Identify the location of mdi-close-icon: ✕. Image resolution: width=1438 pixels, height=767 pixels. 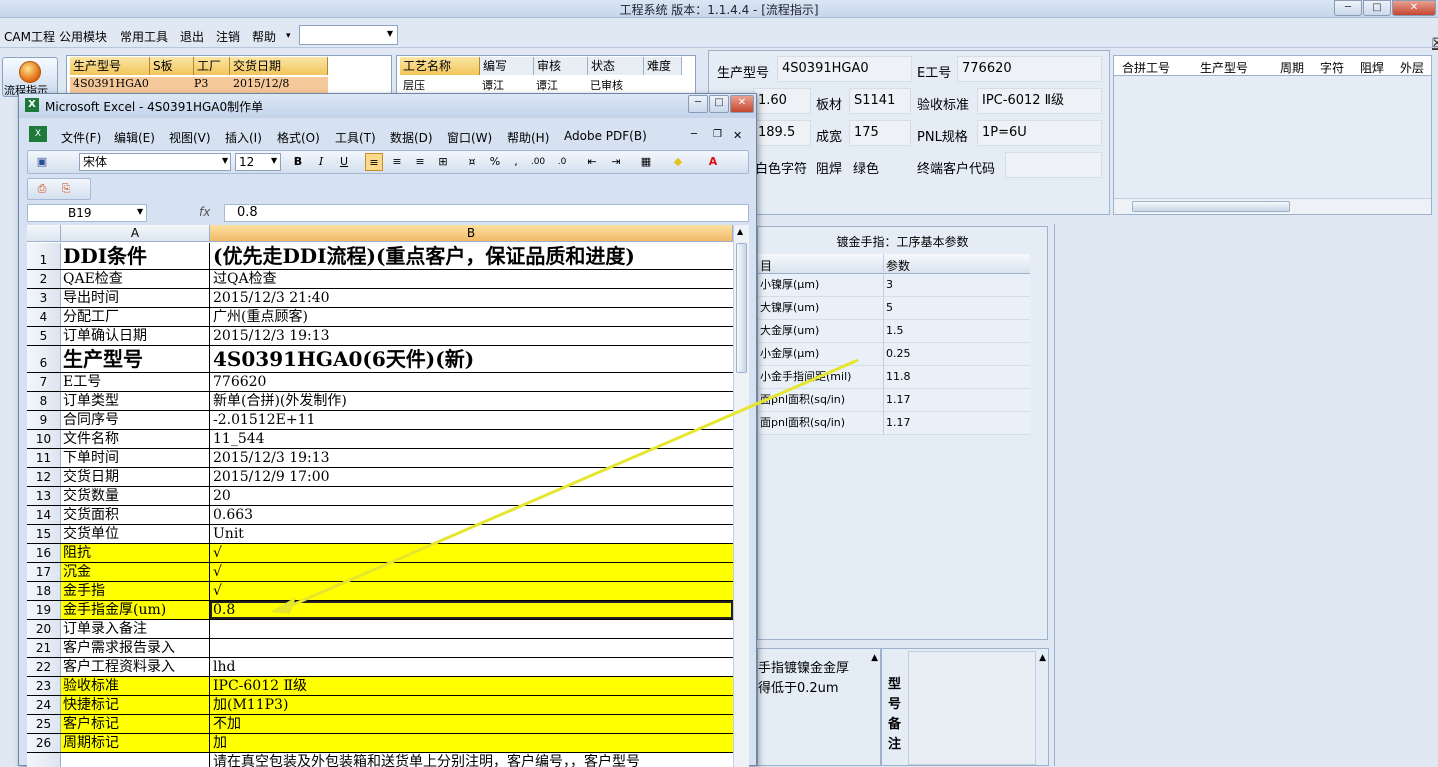
(1435, 43).